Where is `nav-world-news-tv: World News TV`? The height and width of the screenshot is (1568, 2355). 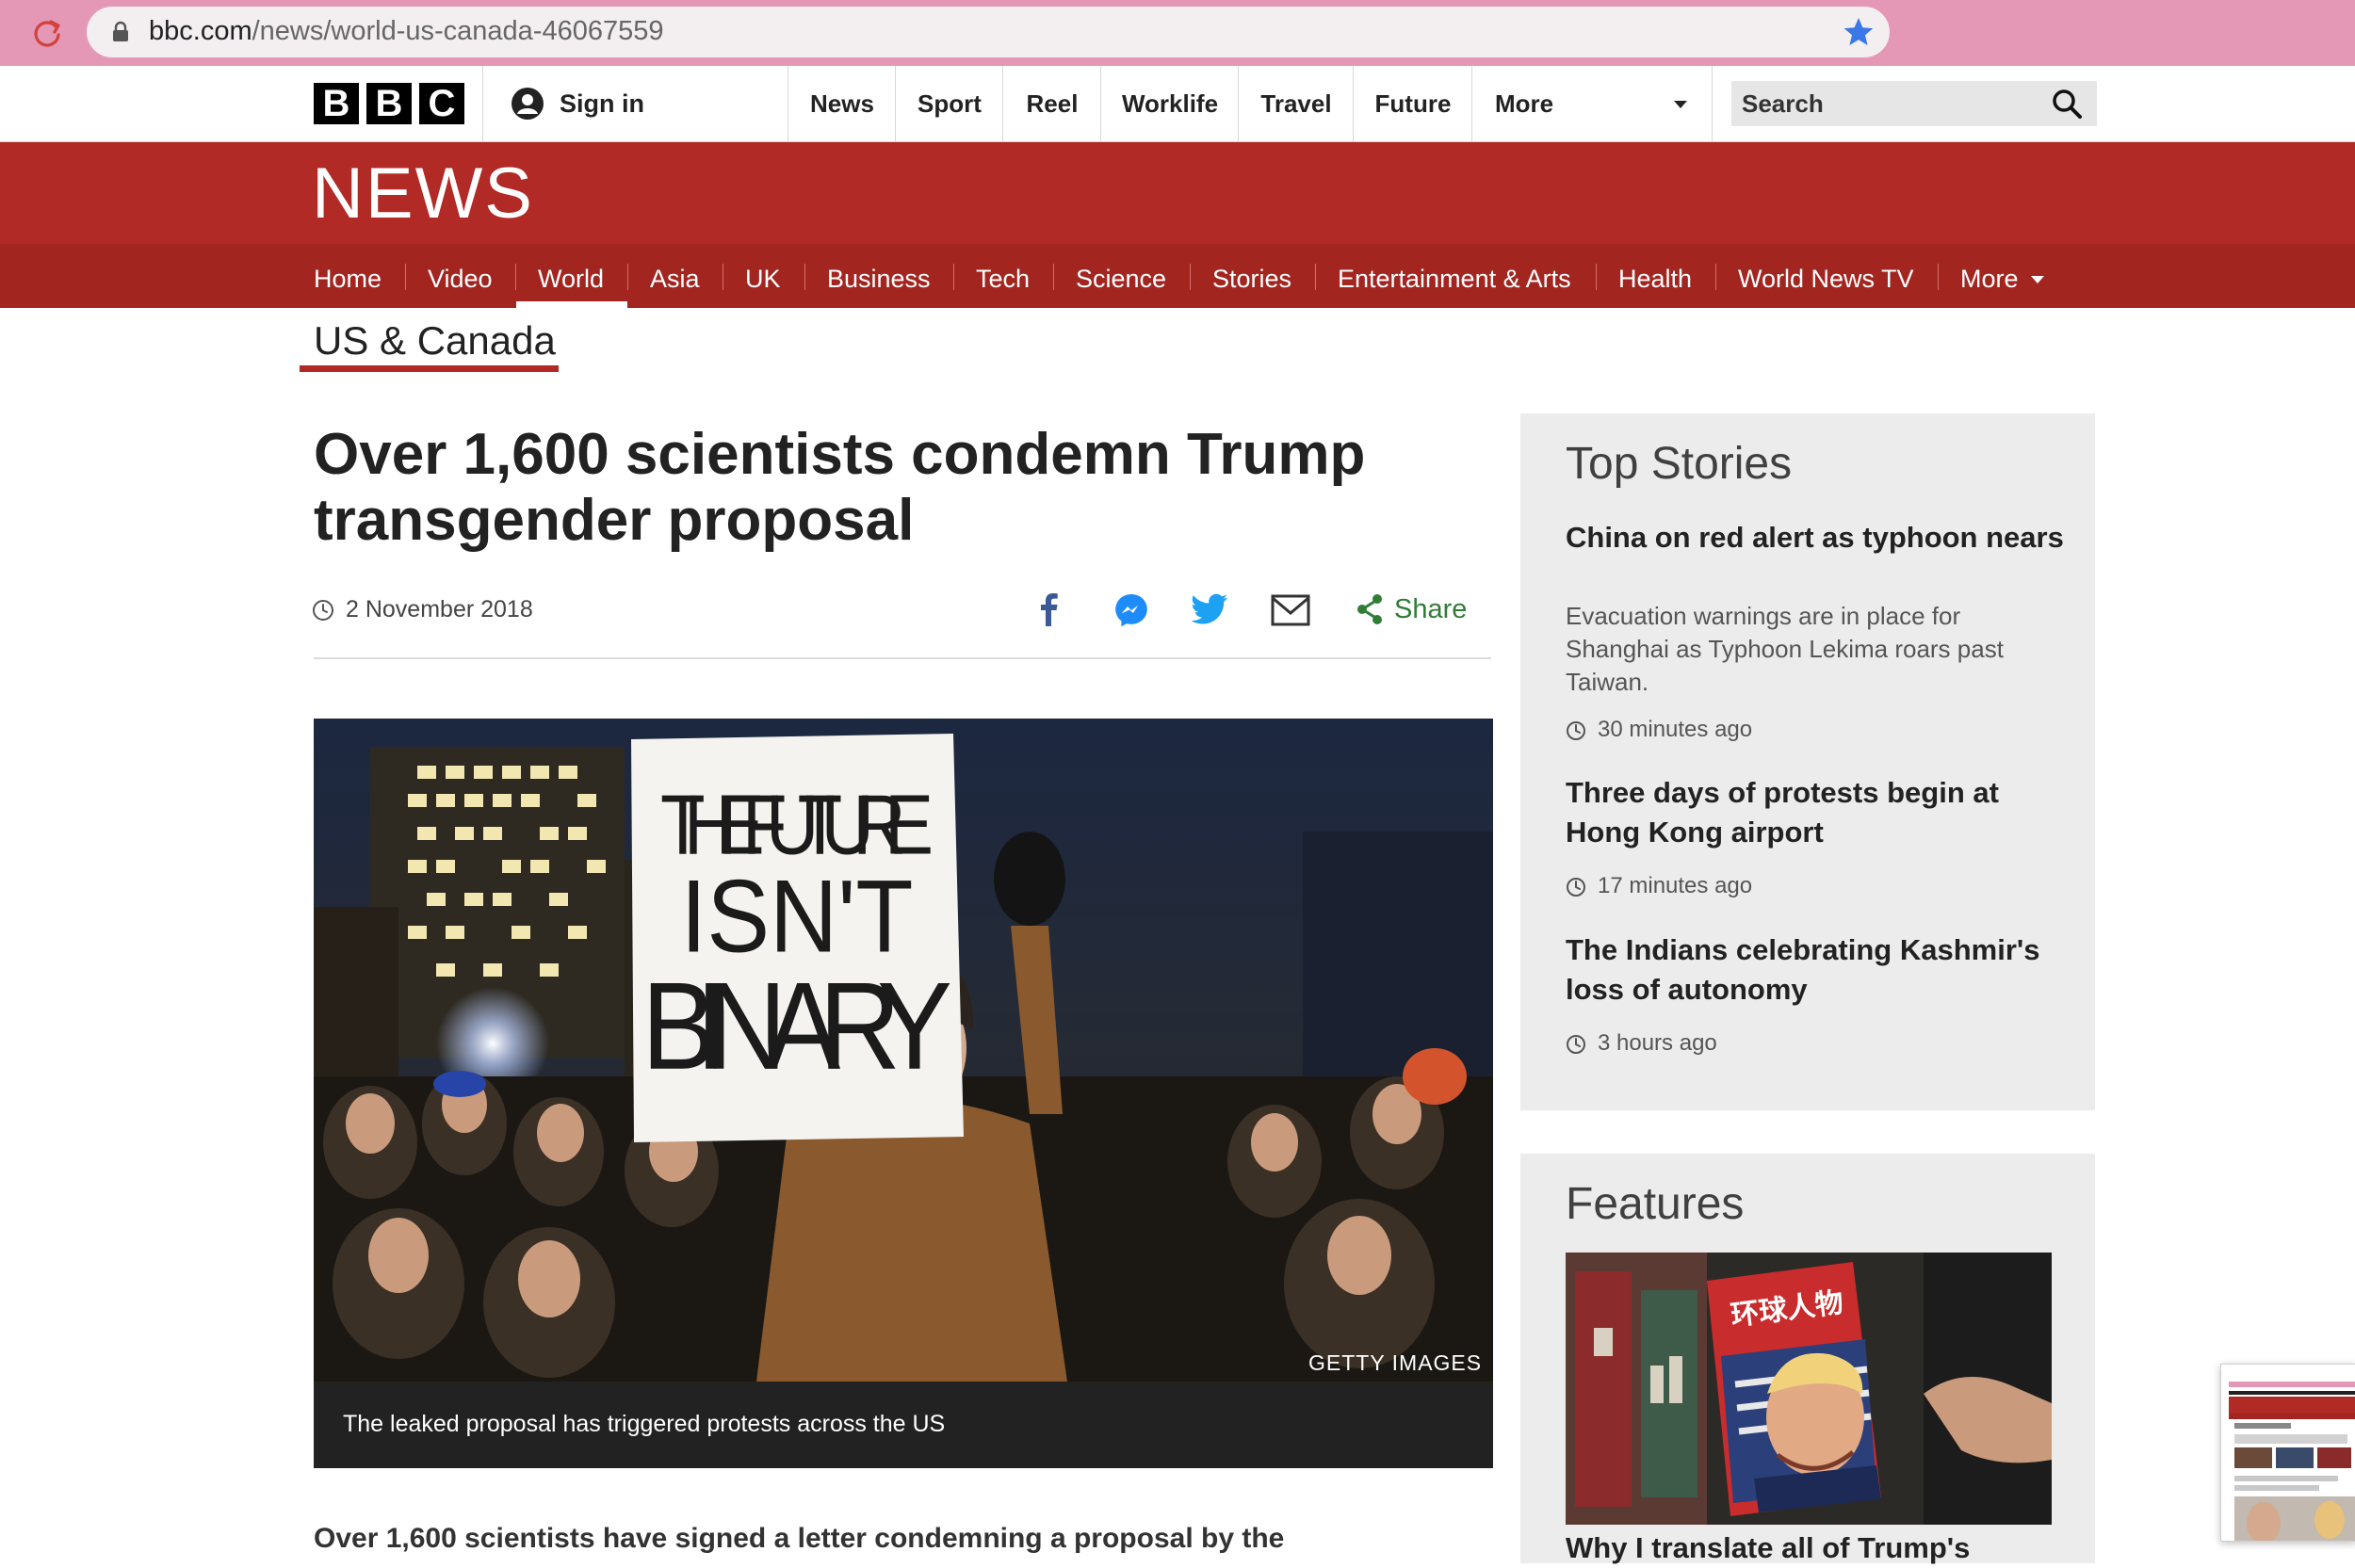
nav-world-news-tv: World News TV is located at coordinates (1826, 276).